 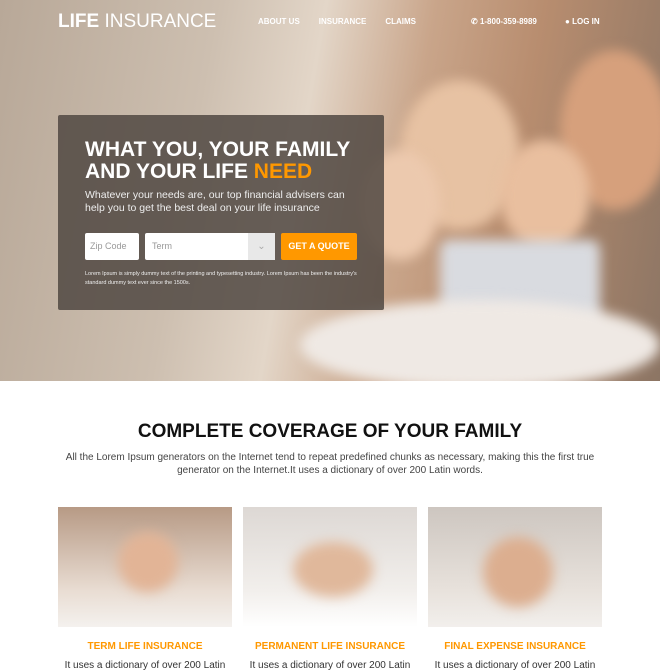 What do you see at coordinates (567, 21) in the screenshot?
I see `user-icon: ●` at bounding box center [567, 21].